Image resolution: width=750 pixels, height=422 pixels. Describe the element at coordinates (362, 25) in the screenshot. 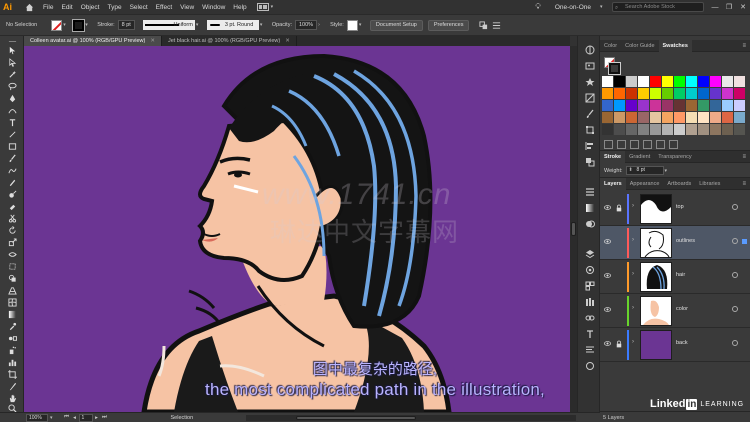

I see `style-dropdown-icon: ▾` at that location.